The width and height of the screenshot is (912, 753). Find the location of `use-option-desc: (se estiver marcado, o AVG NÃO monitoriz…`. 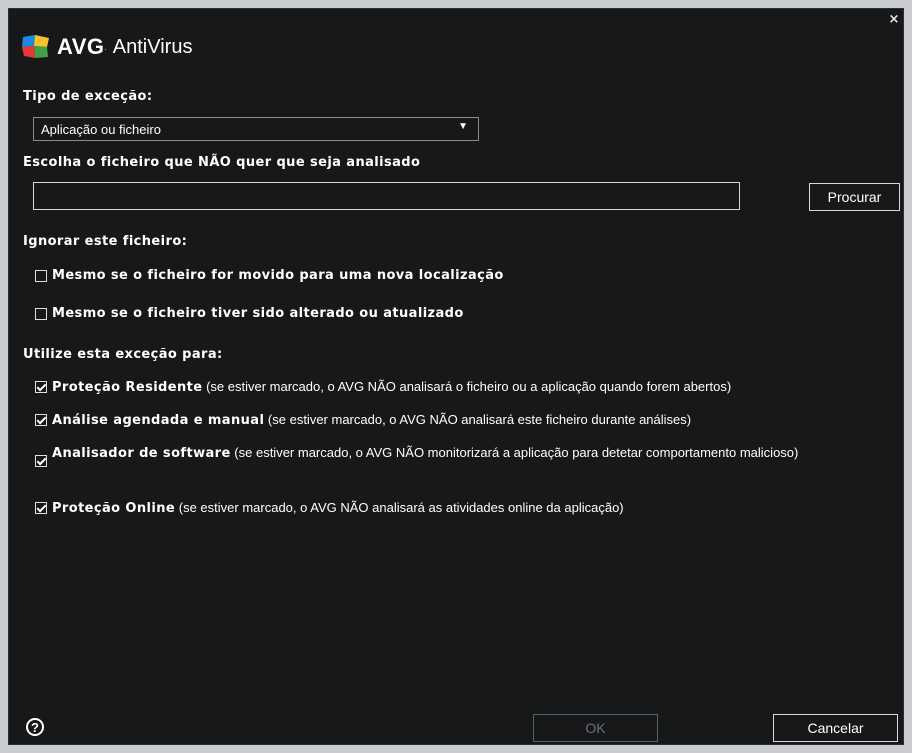

use-option-desc: (se estiver marcado, o AVG NÃO monitoriz… is located at coordinates (514, 452).